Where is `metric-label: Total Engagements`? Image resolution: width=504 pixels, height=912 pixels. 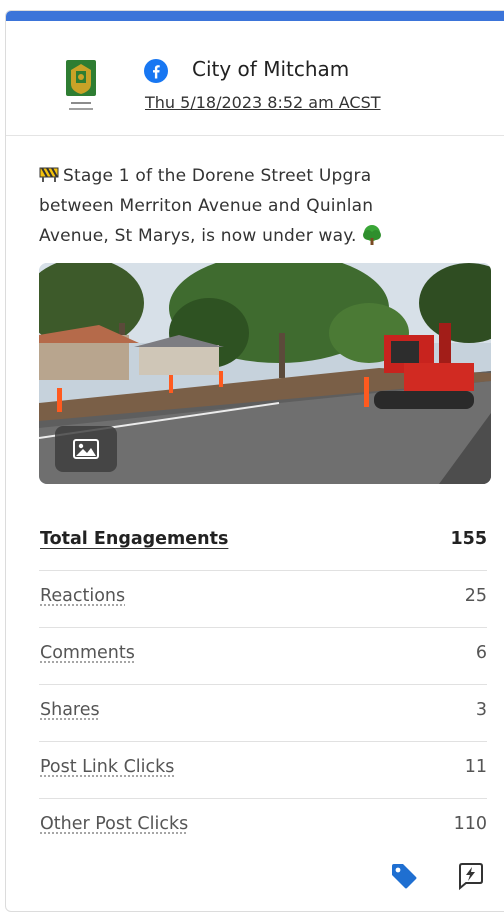
metric-label: Total Engagements is located at coordinates (134, 539).